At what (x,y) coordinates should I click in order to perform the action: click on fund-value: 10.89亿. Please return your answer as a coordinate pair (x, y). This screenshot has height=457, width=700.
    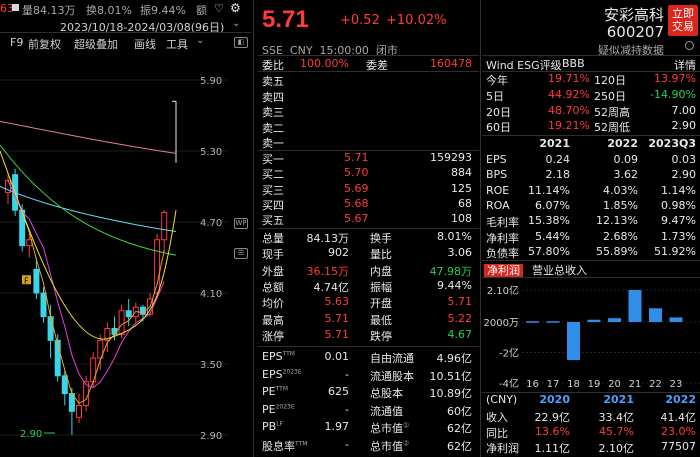
    Looking at the image, I should click on (451, 393).